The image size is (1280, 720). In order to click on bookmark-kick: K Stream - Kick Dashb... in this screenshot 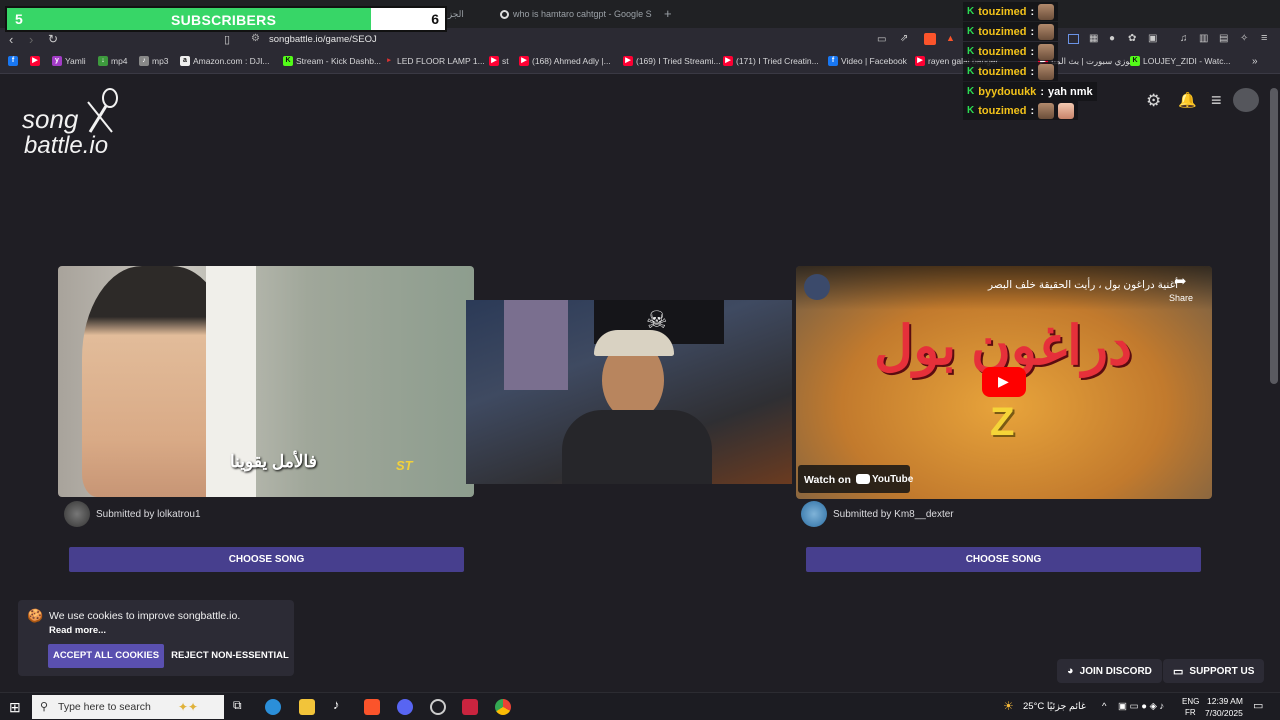, I will do `click(332, 61)`.